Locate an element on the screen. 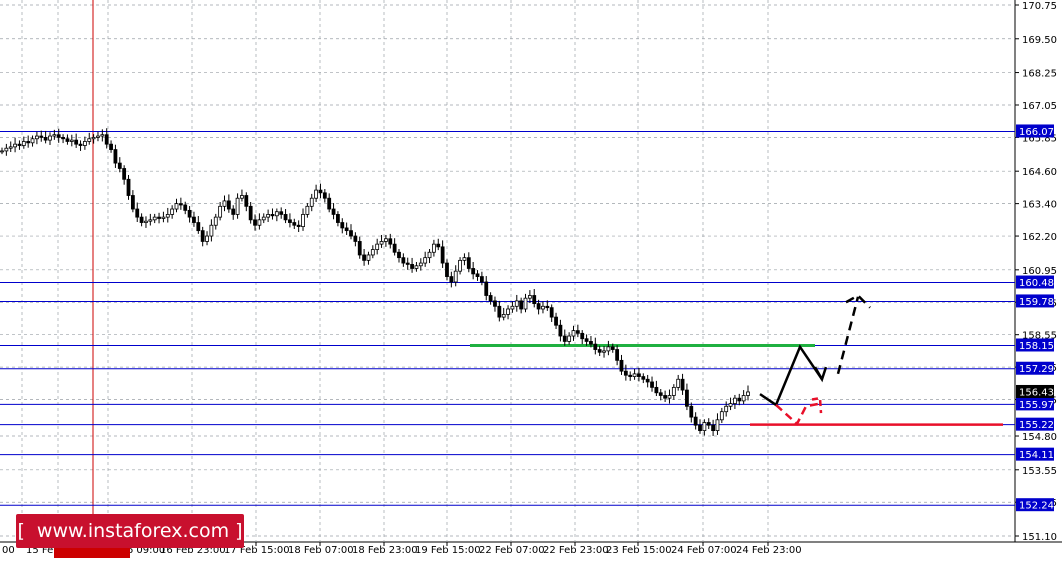  price-tick-label: 160.95 is located at coordinates (1039, 271).